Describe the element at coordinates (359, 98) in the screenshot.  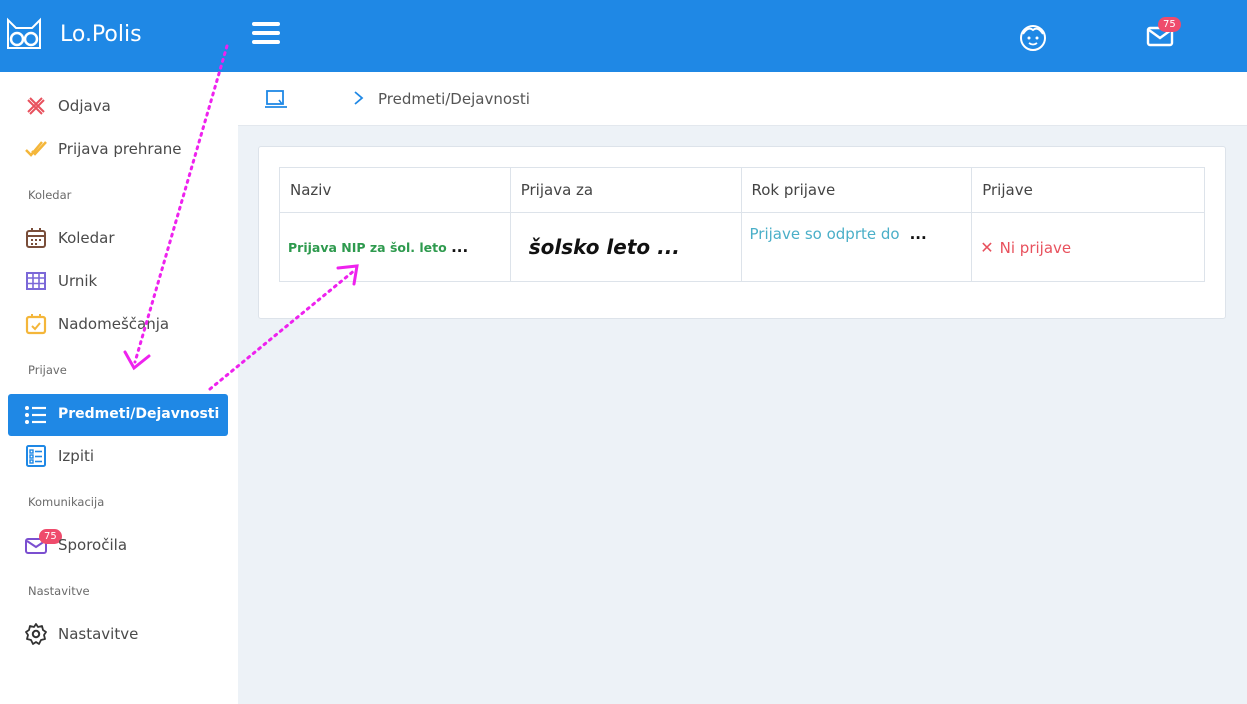
I see `chevron-right-icon` at that location.